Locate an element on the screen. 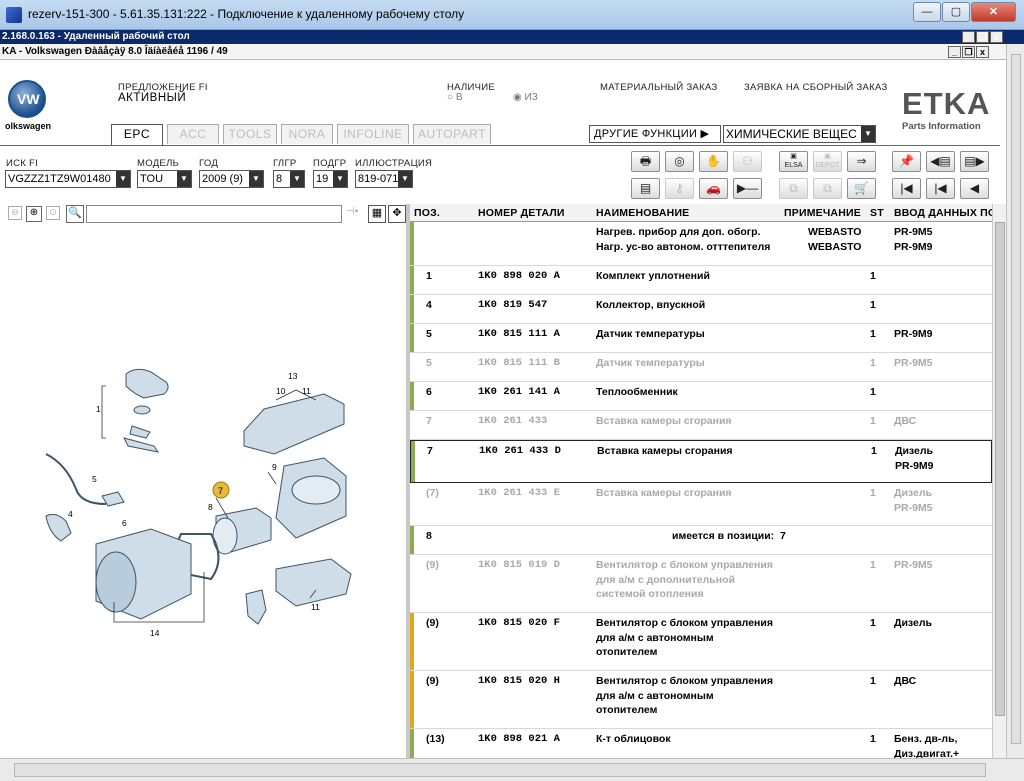 This screenshot has width=1024, height=781. cell-note: WEBASTO WEBASTO is located at coordinates (835, 239).